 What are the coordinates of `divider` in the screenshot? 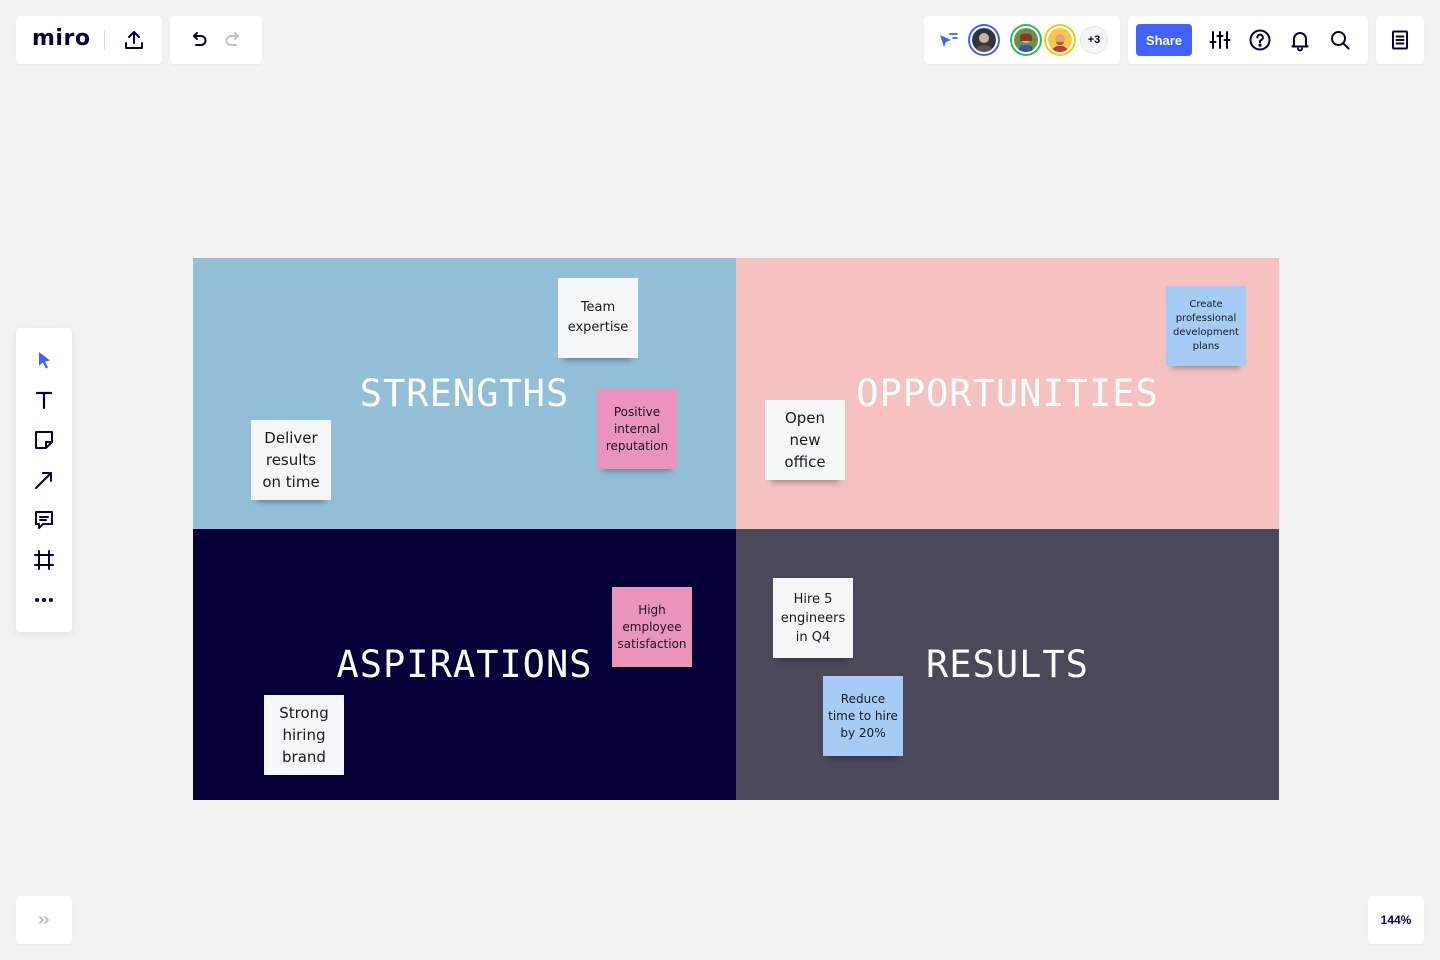 It's located at (104, 40).